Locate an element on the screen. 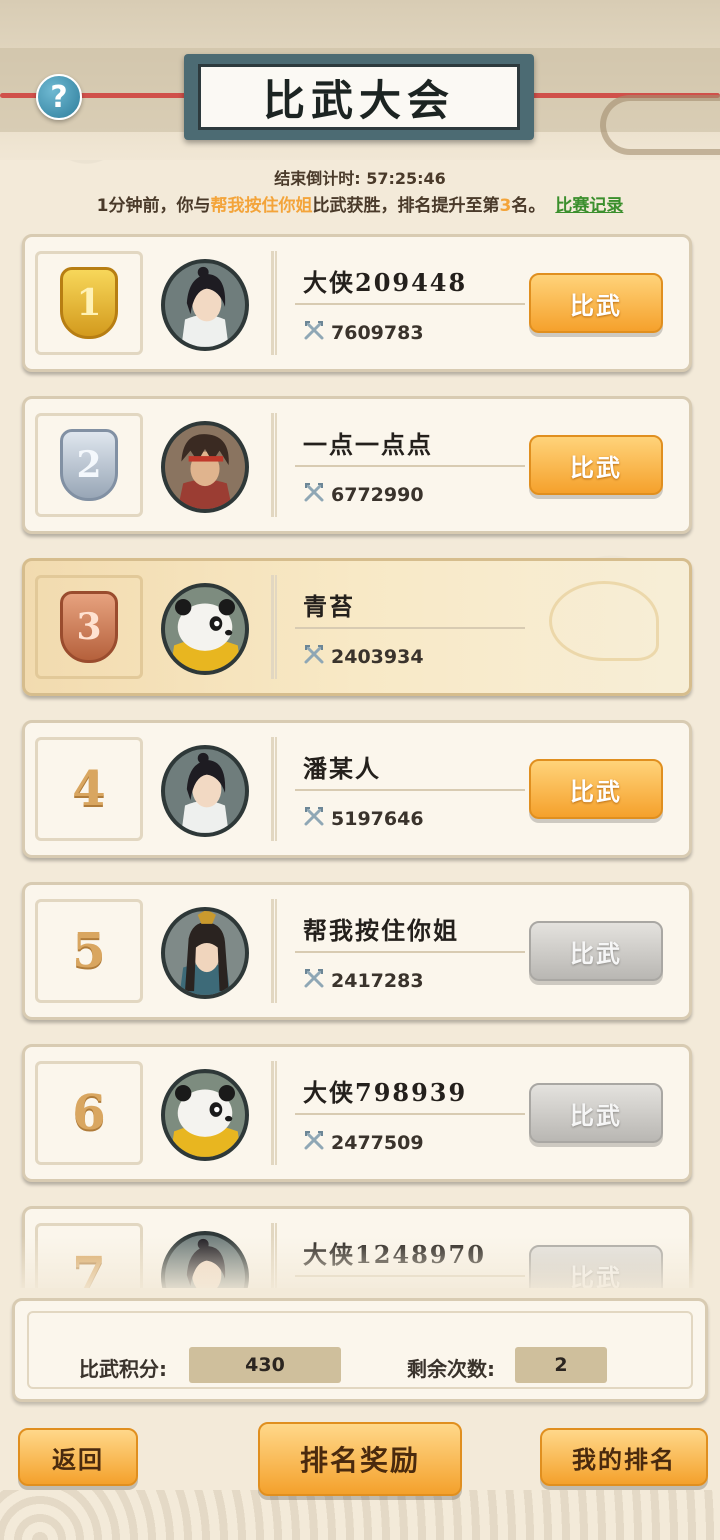 This screenshot has width=720, height=1540. player-name: 大侠798939 is located at coordinates (385, 1092).